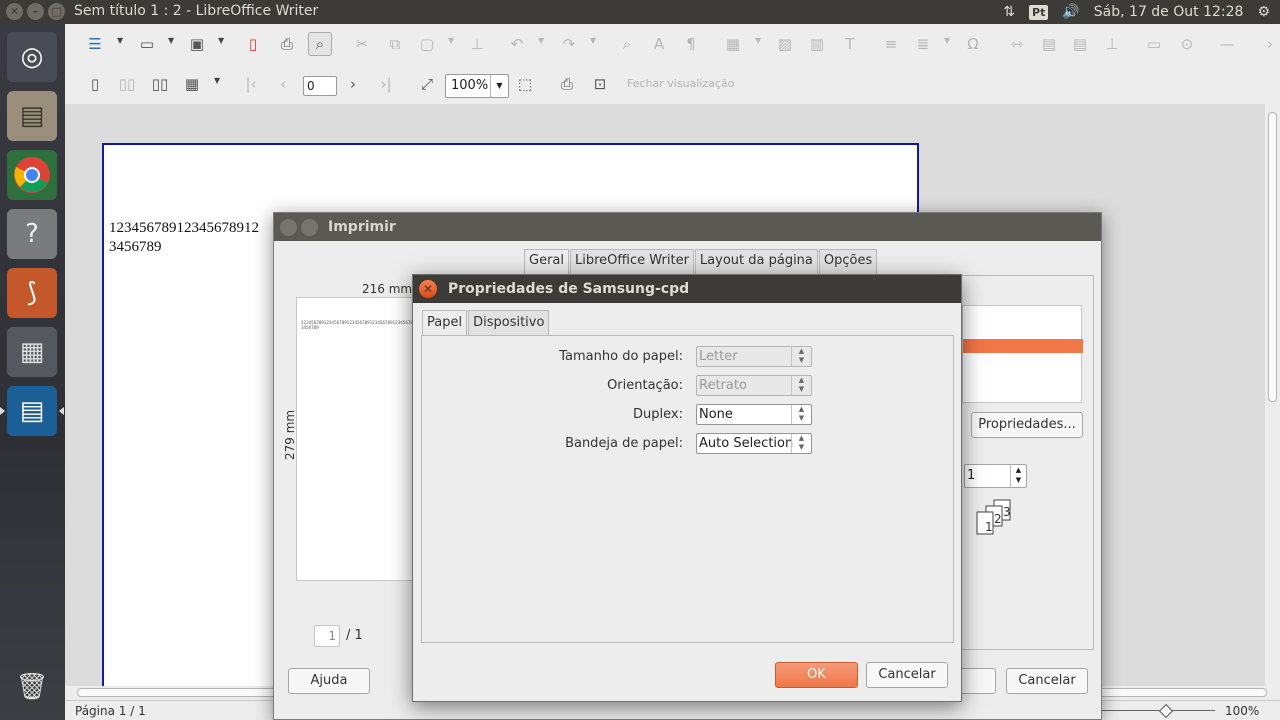 This screenshot has height=720, width=1280. What do you see at coordinates (32, 57) in the screenshot?
I see `dash-home-icon: ◎` at bounding box center [32, 57].